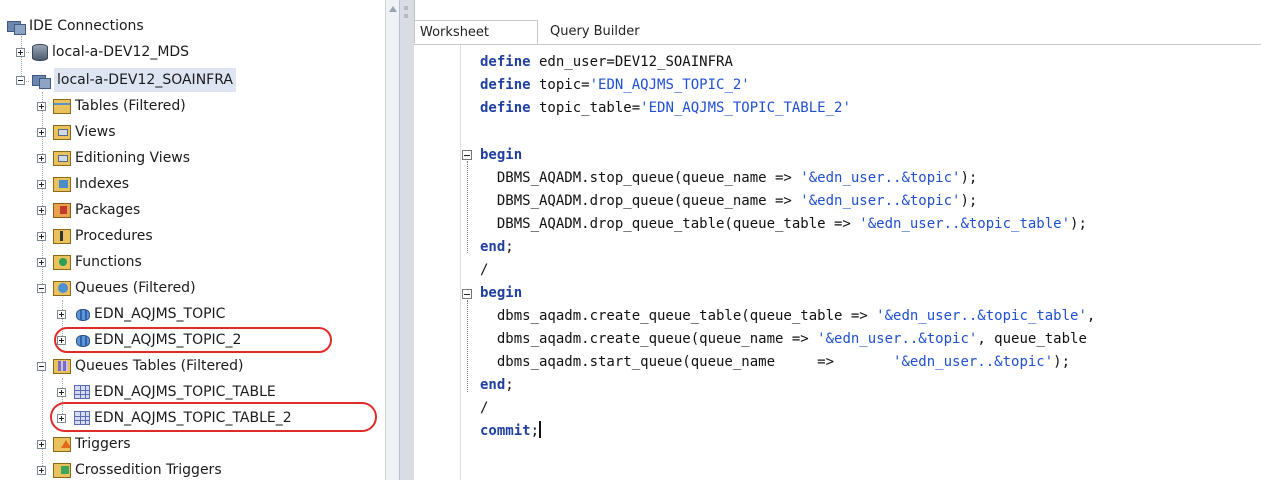 Image resolution: width=1261 pixels, height=480 pixels. What do you see at coordinates (96, 210) in the screenshot?
I see `tree-folder-packages: Packages` at bounding box center [96, 210].